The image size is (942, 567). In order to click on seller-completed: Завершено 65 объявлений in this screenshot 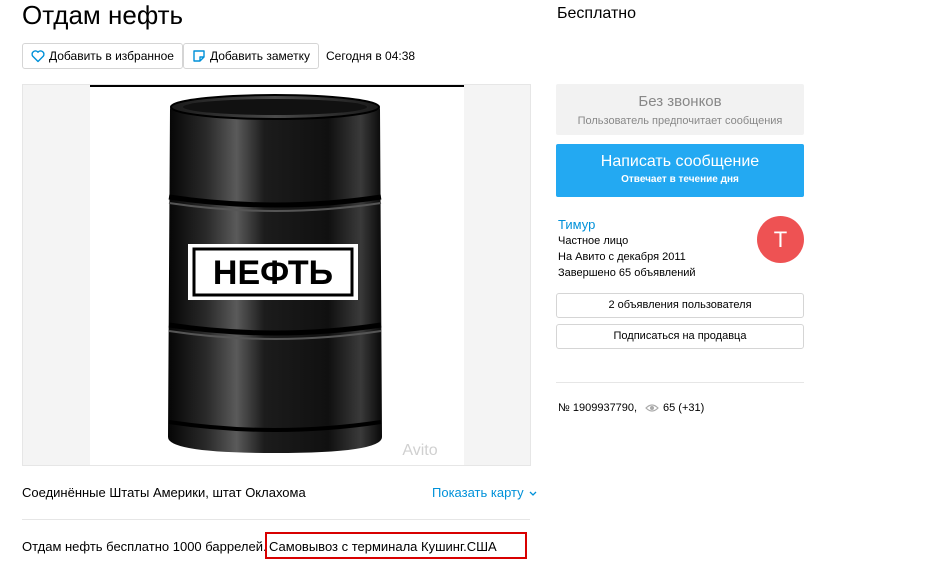, I will do `click(627, 273)`.